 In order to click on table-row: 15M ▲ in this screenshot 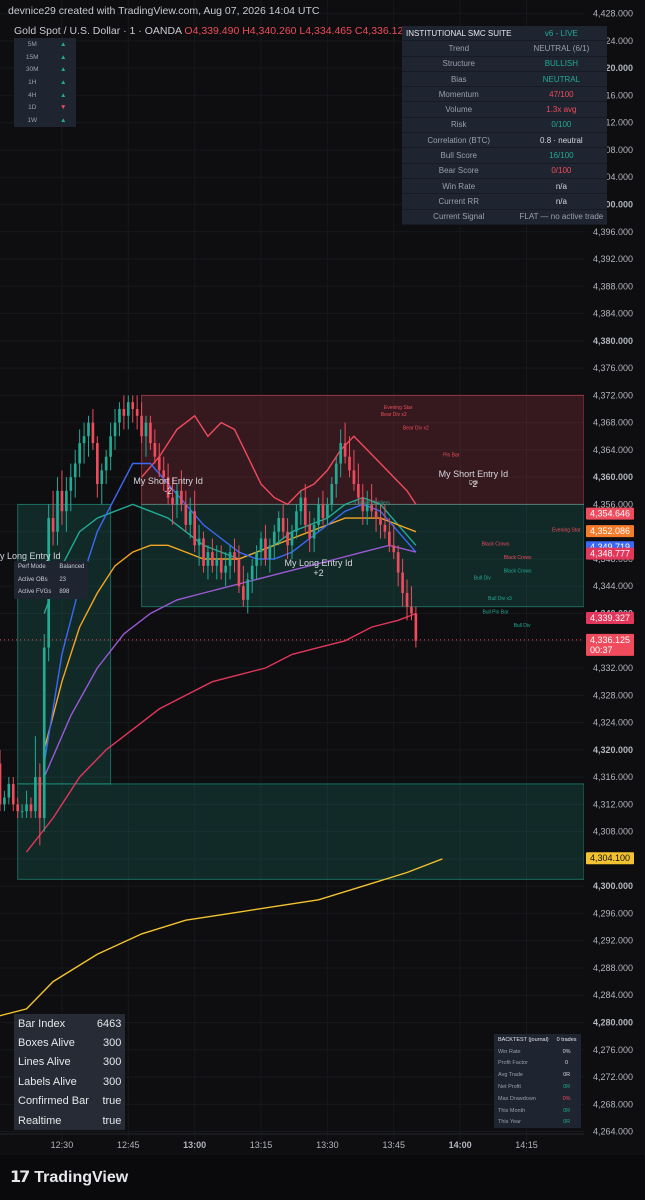, I will do `click(45, 57)`.